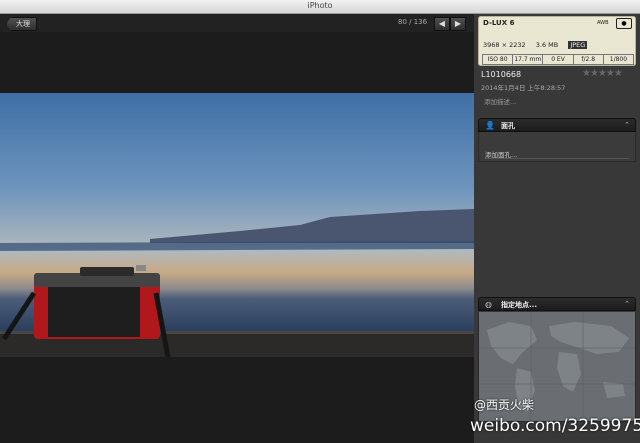  I want to click on exif-exposure-row: ISO 80 17.7 mm 0 EV f/2.8 1/800, so click(558, 59).